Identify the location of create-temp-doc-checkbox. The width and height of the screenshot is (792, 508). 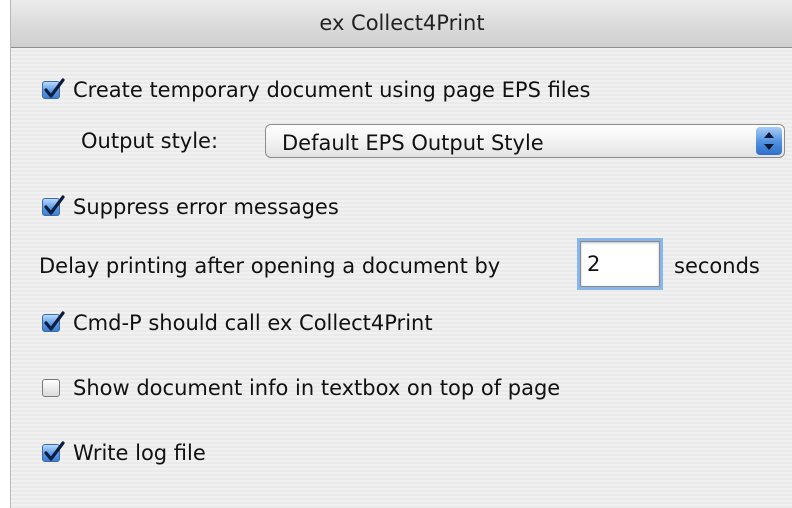
(53, 88).